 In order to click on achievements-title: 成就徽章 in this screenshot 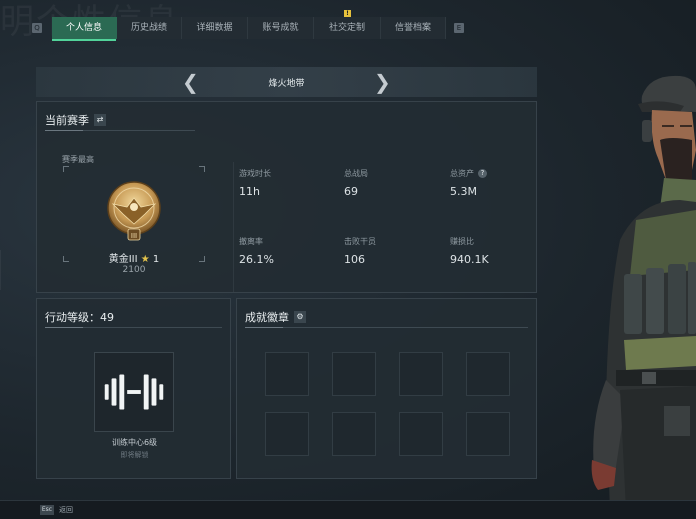, I will do `click(267, 317)`.